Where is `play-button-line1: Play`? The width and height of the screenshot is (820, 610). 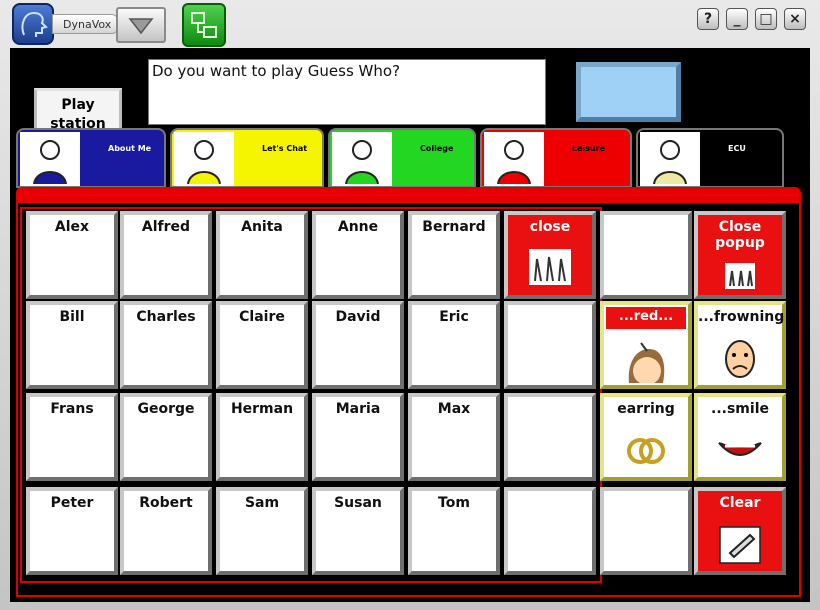
play-button-line1: Play is located at coordinates (78, 105).